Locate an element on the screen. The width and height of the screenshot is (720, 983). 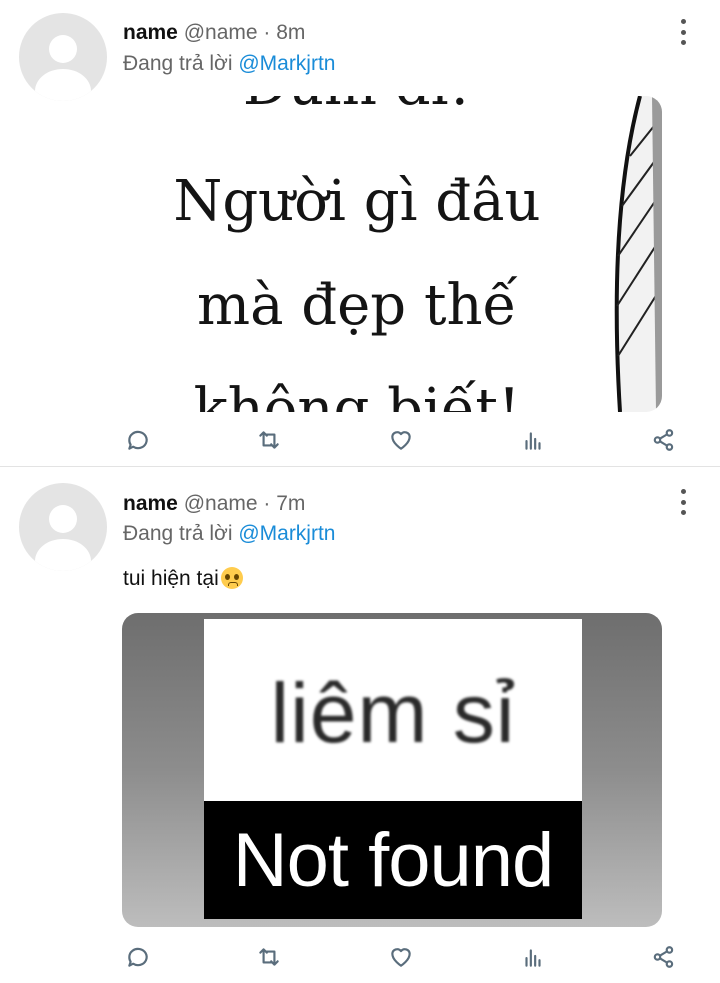
manga-art is located at coordinates (638, 254).